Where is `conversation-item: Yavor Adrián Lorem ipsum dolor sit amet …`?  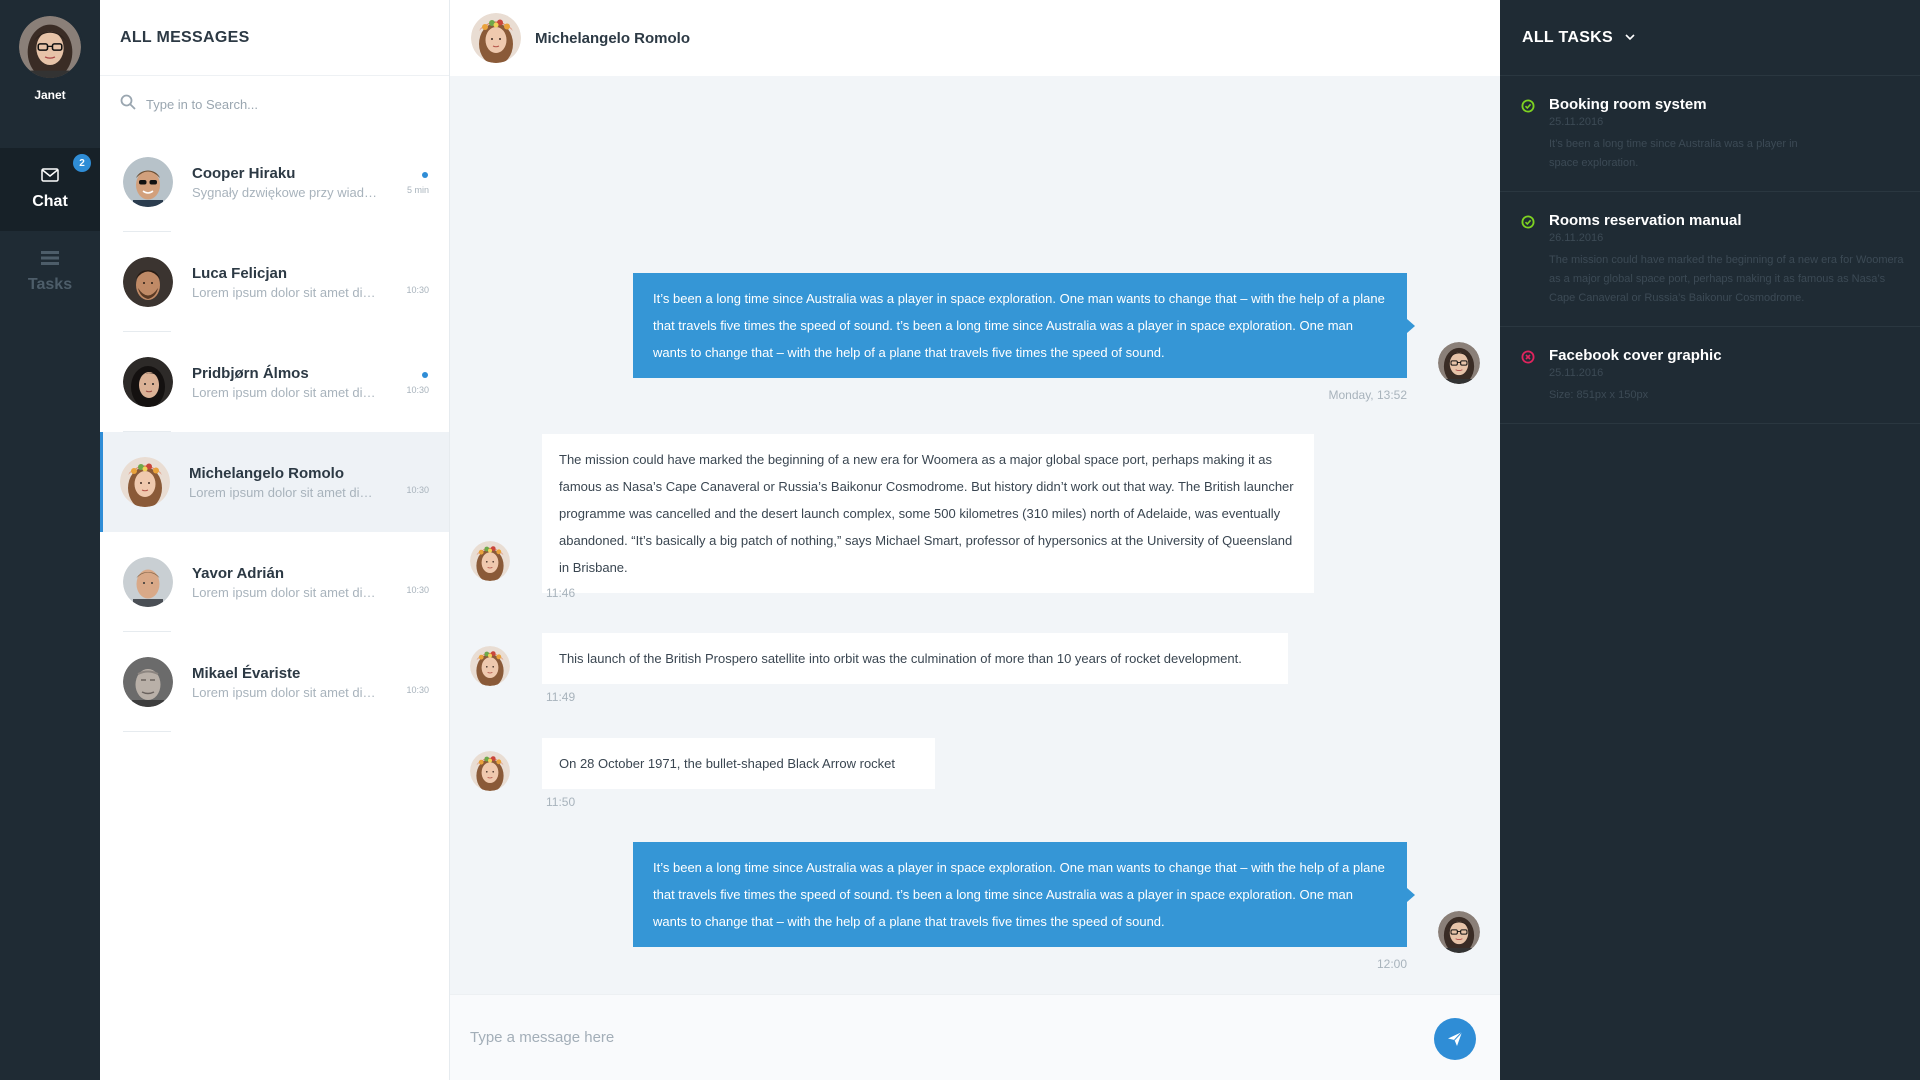 conversation-item: Yavor Adrián Lorem ipsum dolor sit amet … is located at coordinates (274, 582).